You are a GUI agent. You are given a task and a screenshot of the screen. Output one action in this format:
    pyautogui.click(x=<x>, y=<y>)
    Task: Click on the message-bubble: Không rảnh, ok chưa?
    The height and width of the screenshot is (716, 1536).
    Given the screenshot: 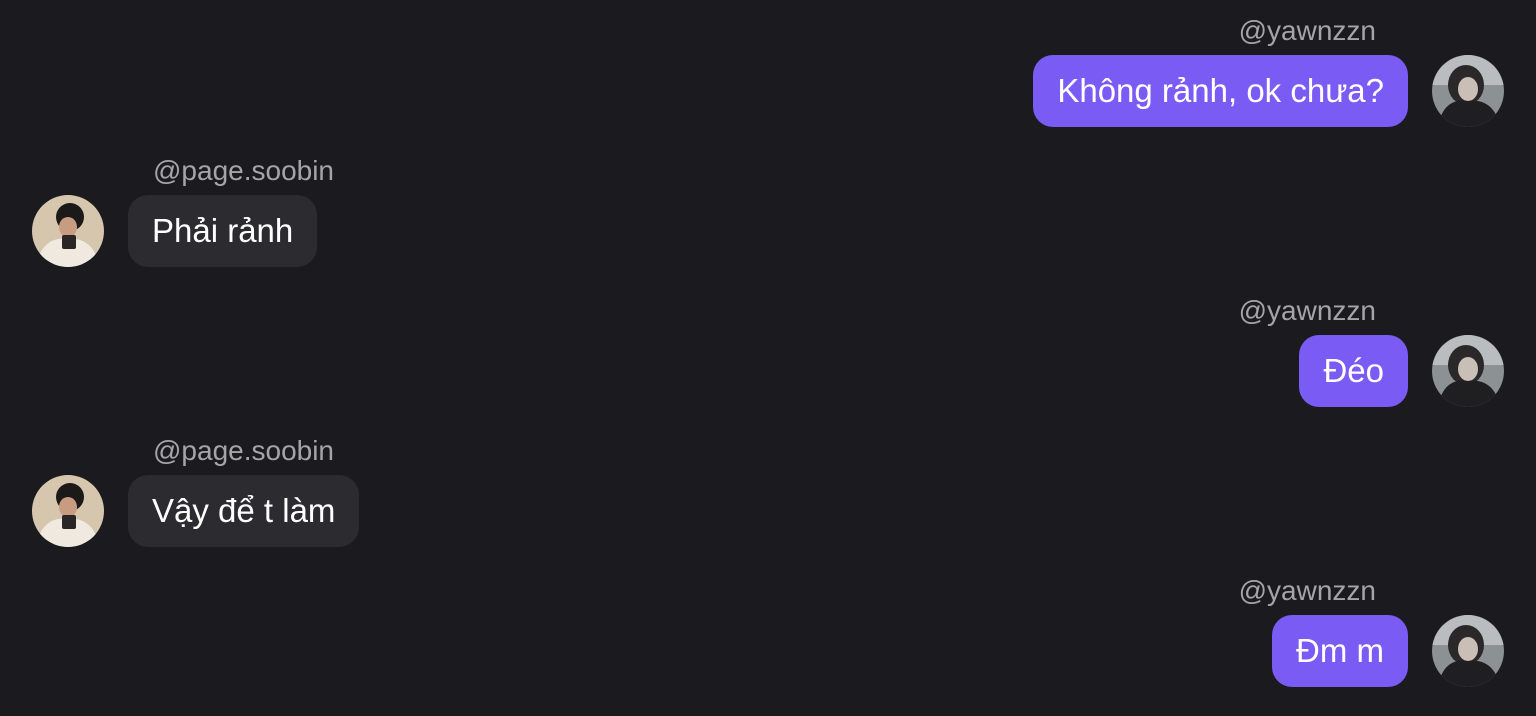 What is the action you would take?
    pyautogui.click(x=1220, y=91)
    